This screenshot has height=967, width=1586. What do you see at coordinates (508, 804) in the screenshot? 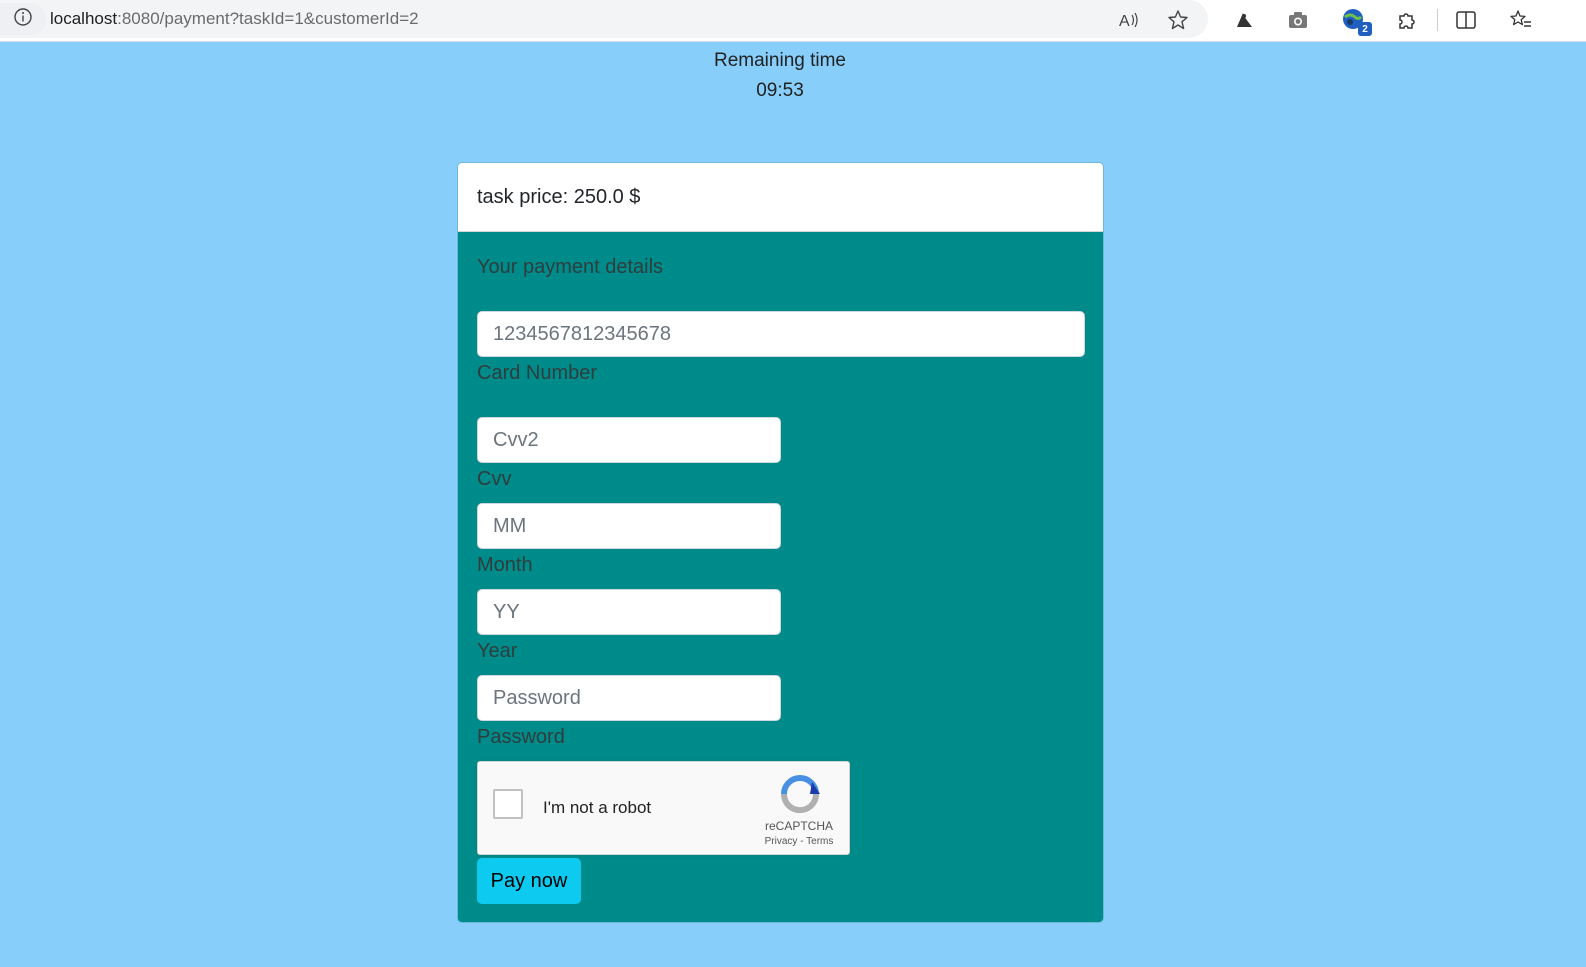
I see `recaptcha-checkbox` at bounding box center [508, 804].